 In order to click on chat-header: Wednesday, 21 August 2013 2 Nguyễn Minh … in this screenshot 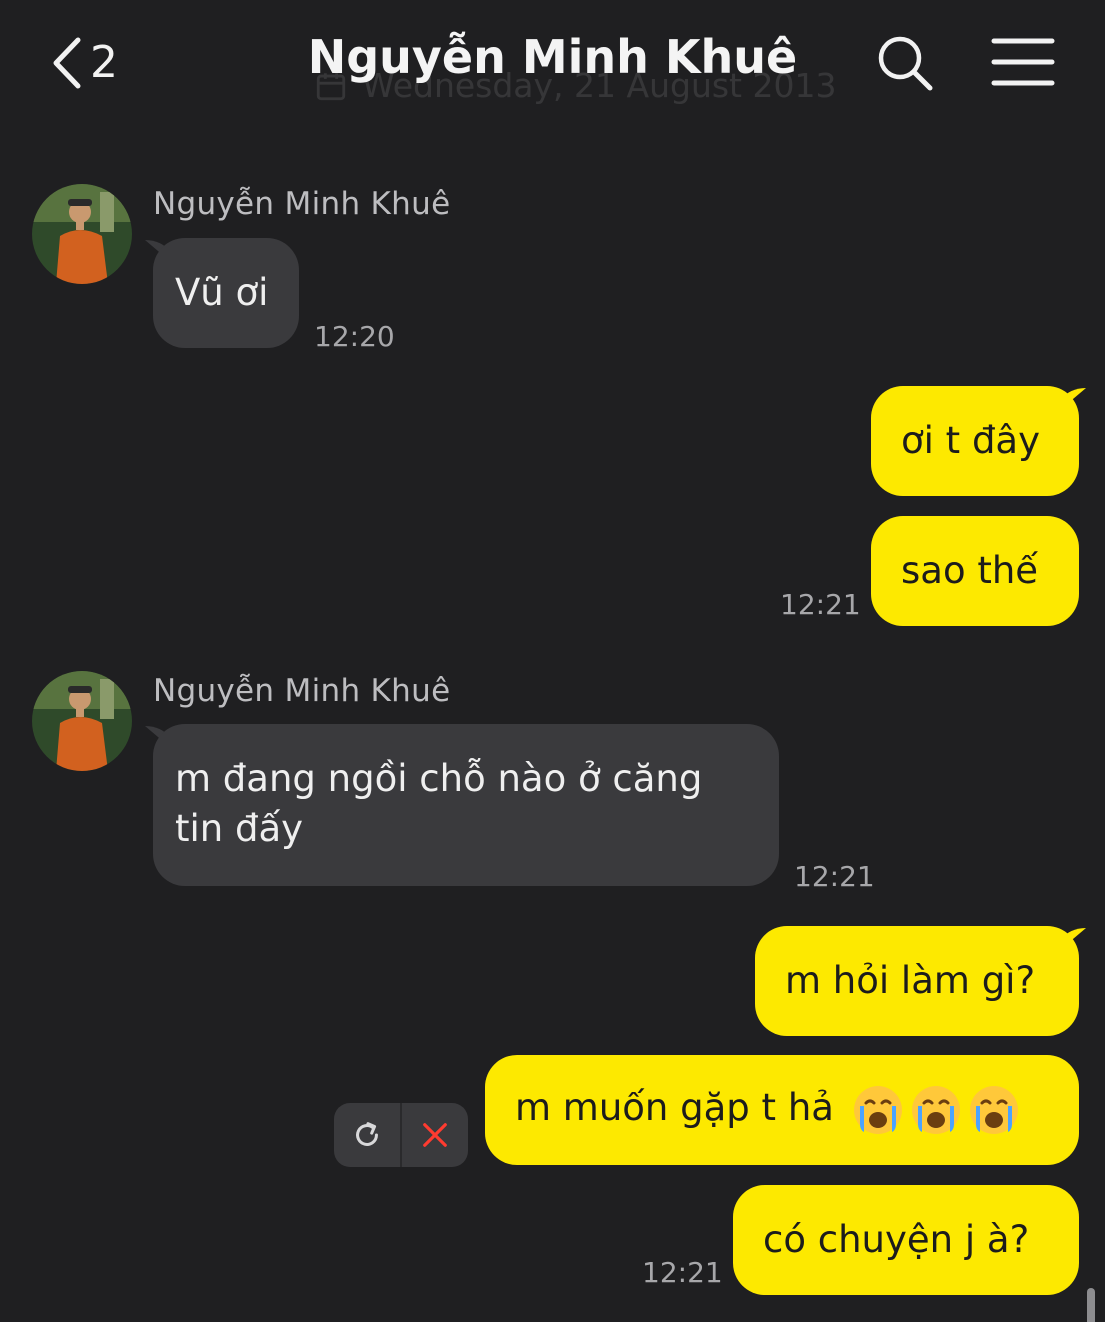, I will do `click(552, 70)`.